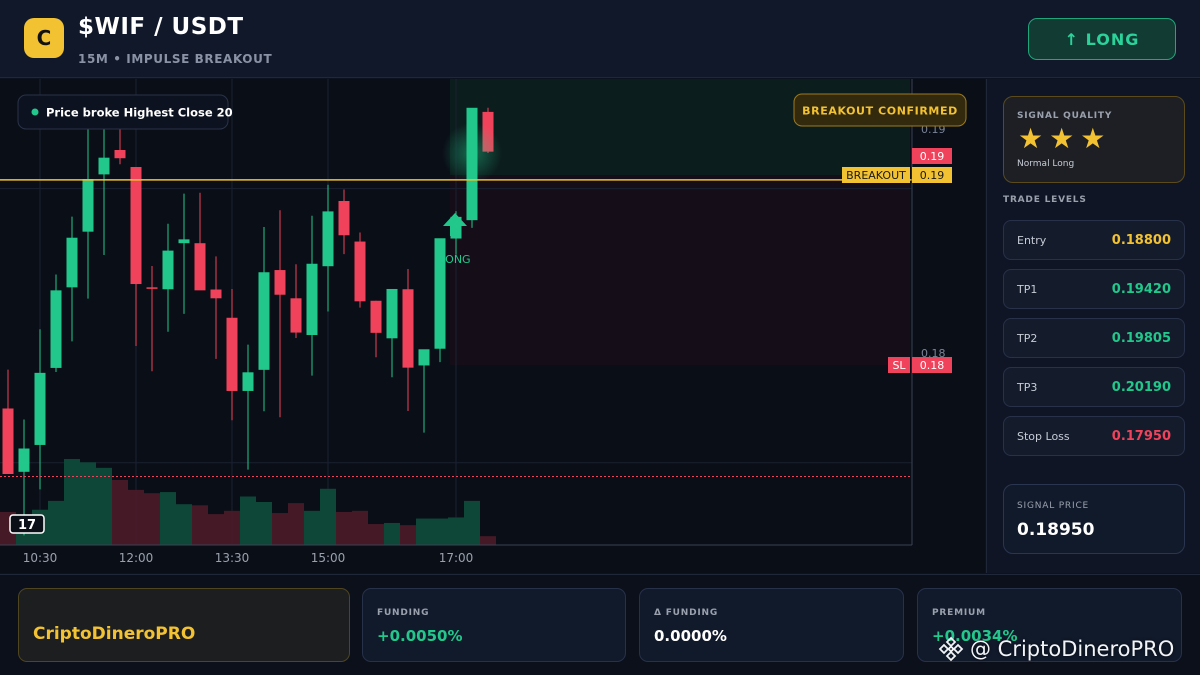 The height and width of the screenshot is (675, 1200). Describe the element at coordinates (1094, 387) in the screenshot. I see `level-tp3: TP3 0.20190` at that location.